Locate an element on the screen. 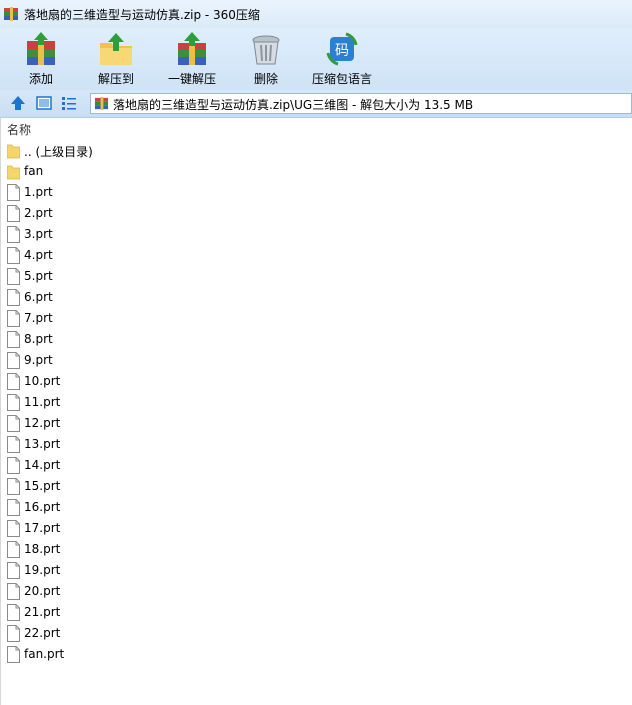 The image size is (632, 705). file-row: 11.prt is located at coordinates (316, 402).